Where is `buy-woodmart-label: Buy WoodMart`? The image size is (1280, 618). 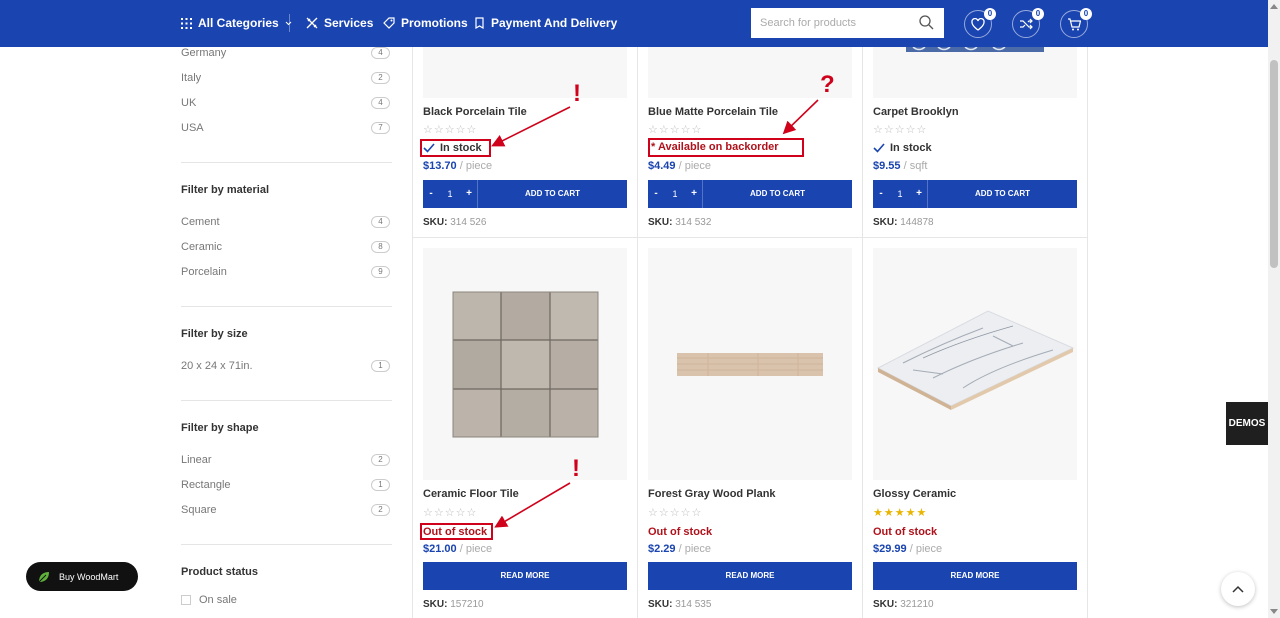 buy-woodmart-label: Buy WoodMart is located at coordinates (89, 576).